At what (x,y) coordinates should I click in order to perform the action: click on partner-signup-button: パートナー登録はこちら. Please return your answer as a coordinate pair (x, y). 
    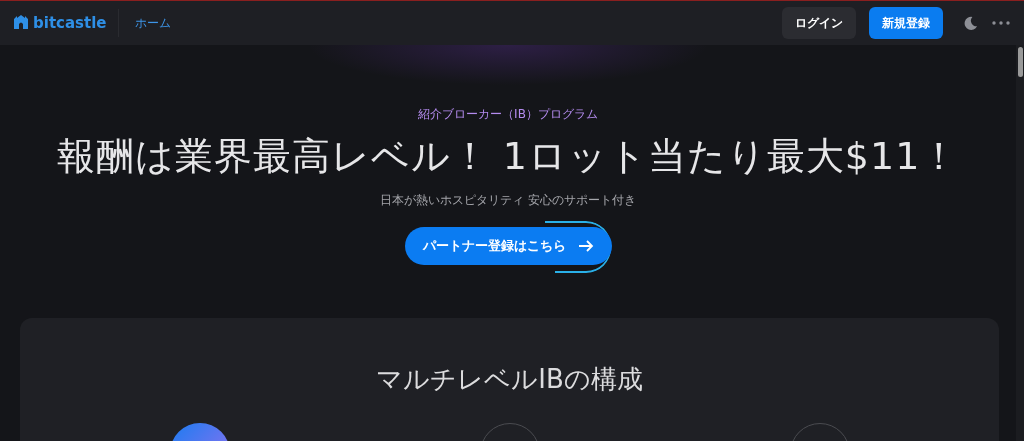
    Looking at the image, I should click on (508, 246).